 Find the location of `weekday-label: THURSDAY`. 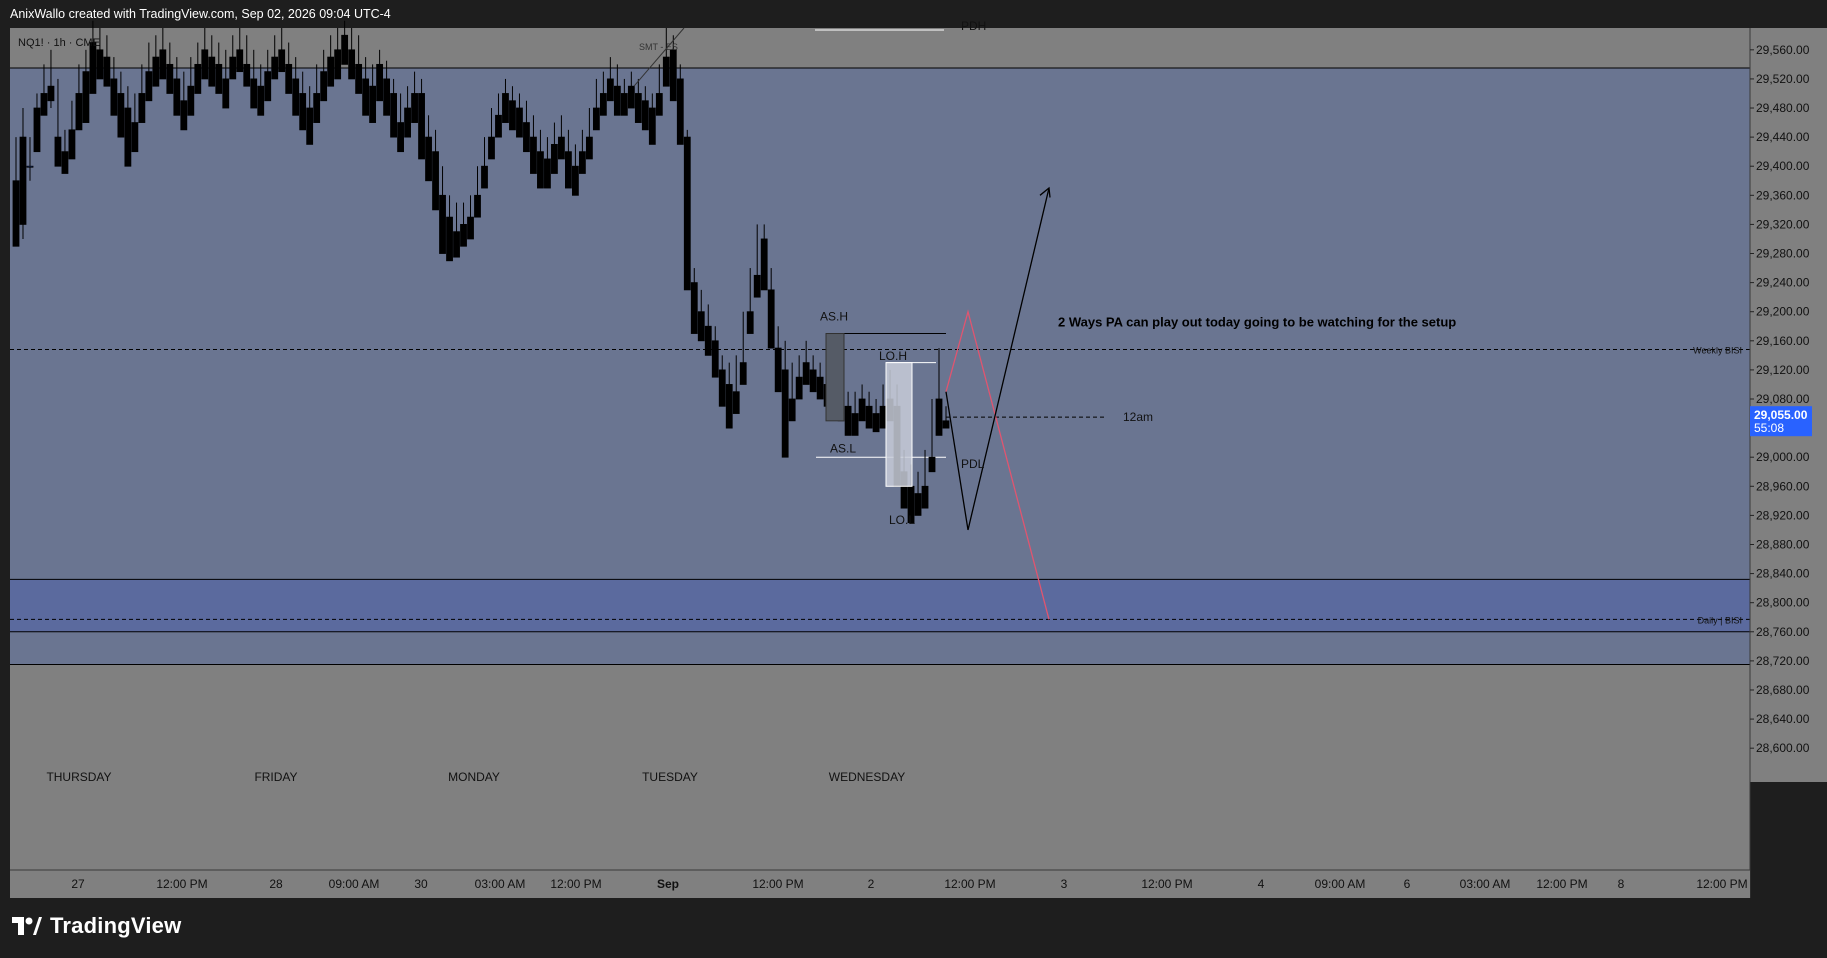

weekday-label: THURSDAY is located at coordinates (78, 777).